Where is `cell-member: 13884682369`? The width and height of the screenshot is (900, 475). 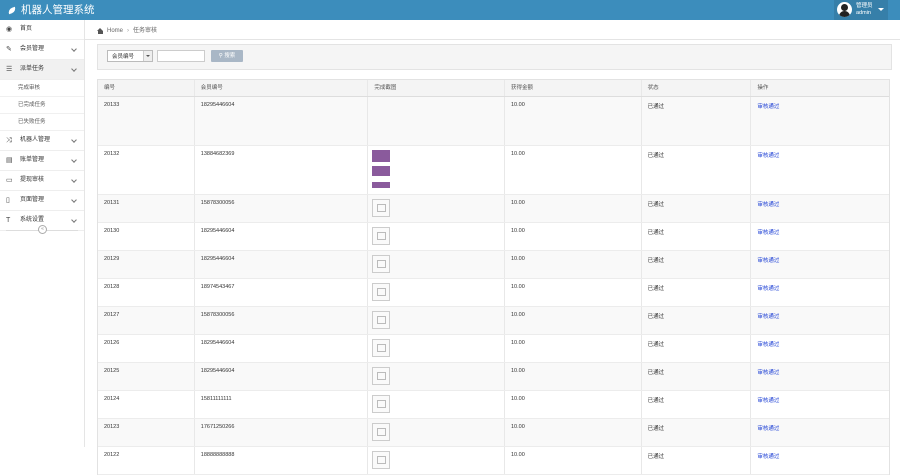
cell-member: 13884682369 is located at coordinates (282, 170).